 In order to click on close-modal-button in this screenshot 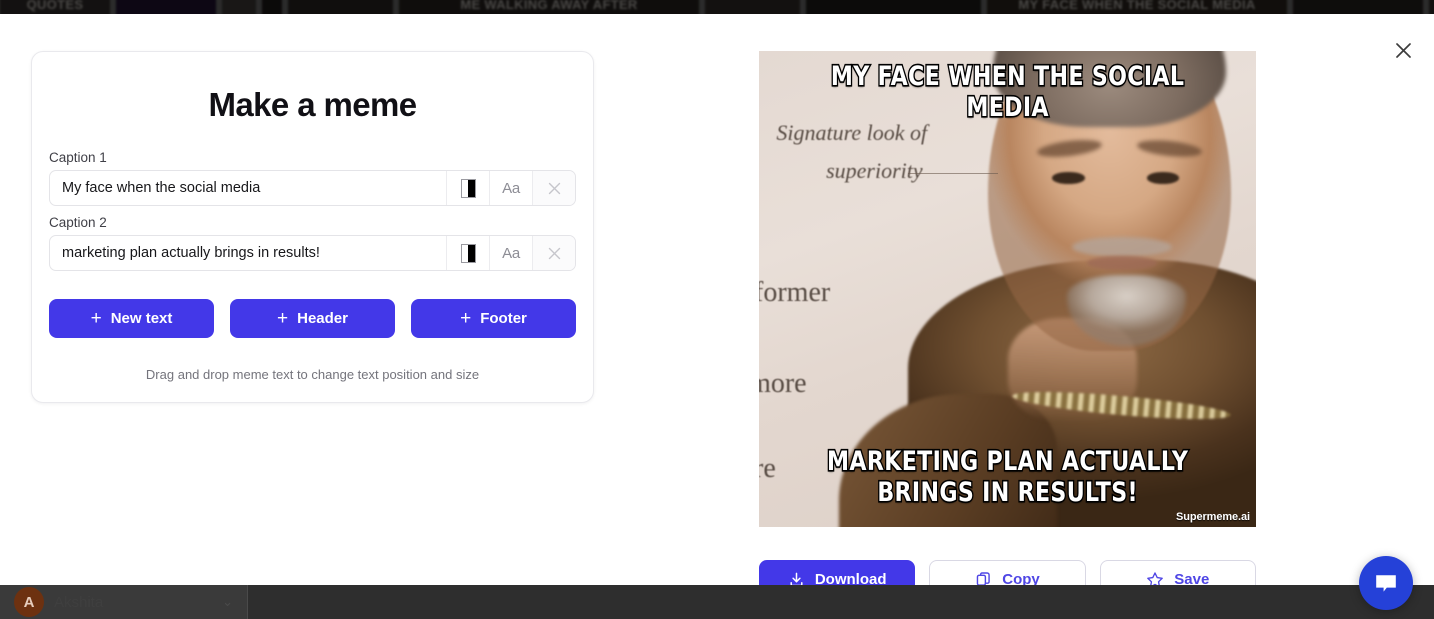, I will do `click(1403, 50)`.